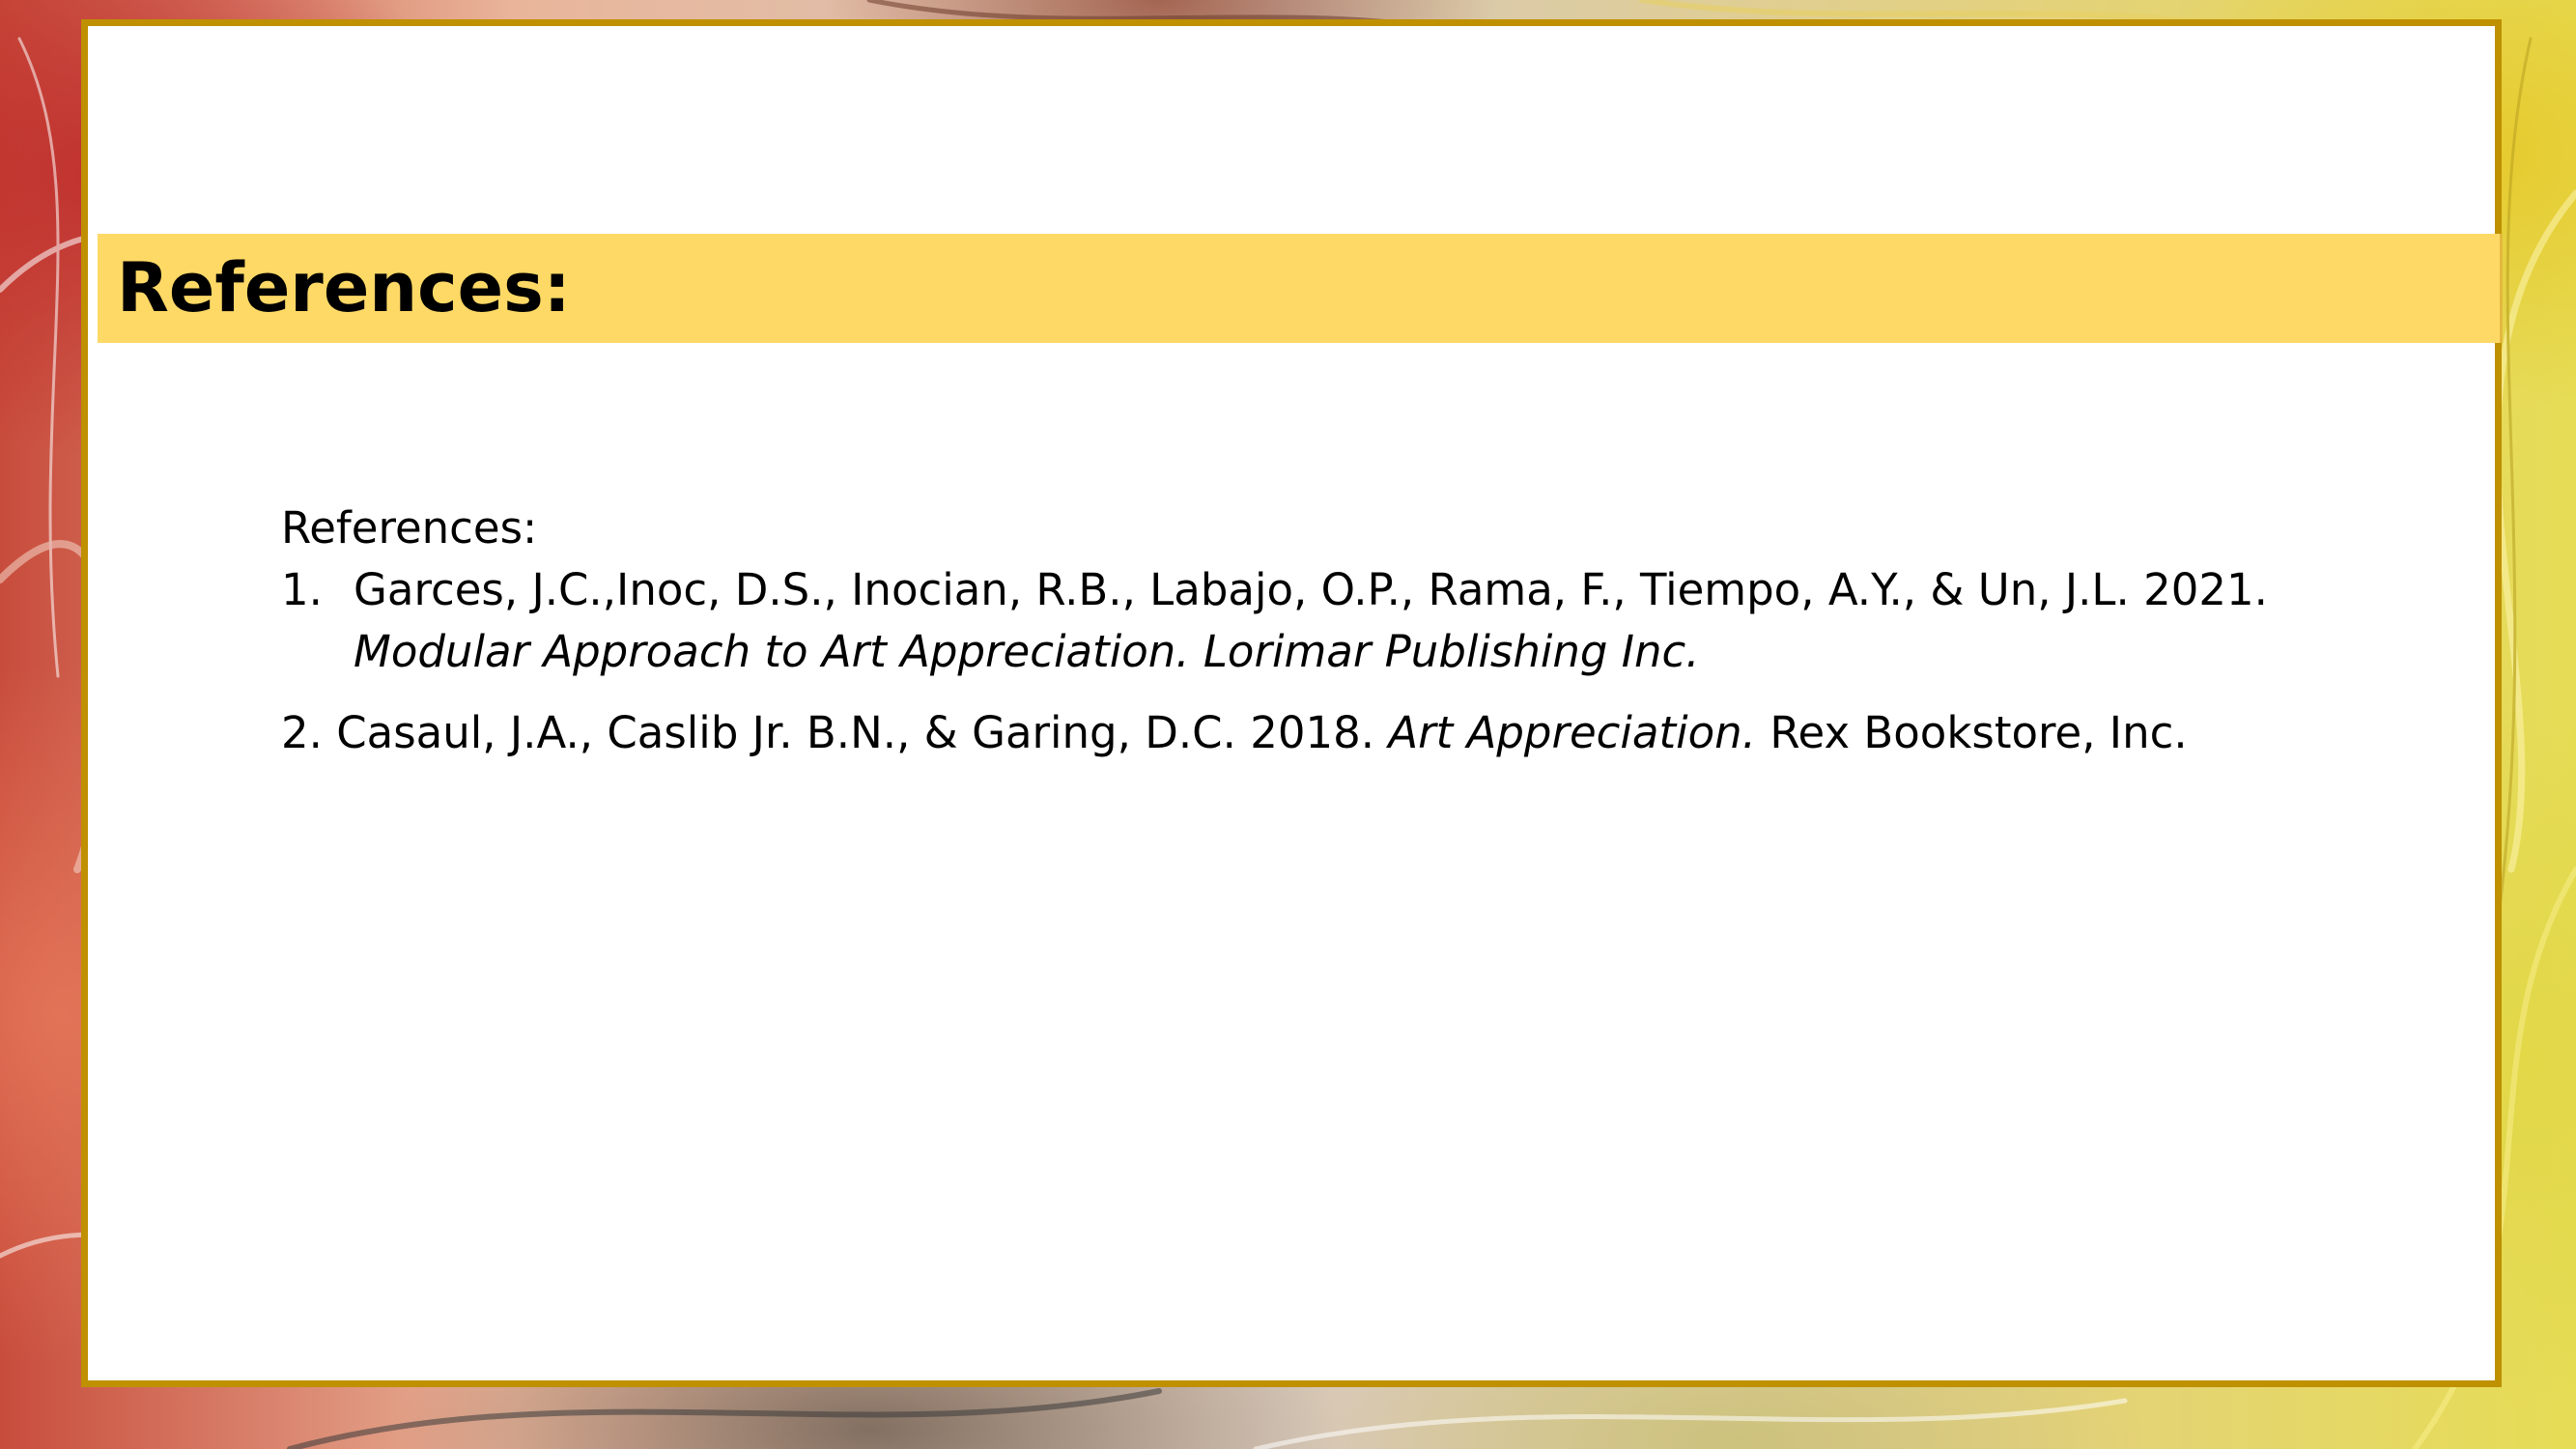 This screenshot has width=2576, height=1449. I want to click on references-heading: References:, so click(409, 528).